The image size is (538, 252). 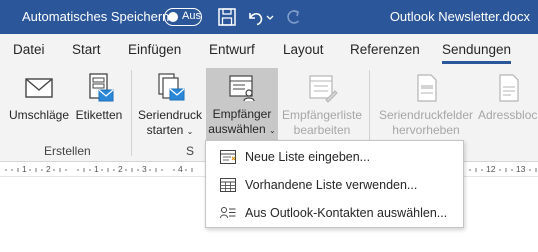 I want to click on address-block-button: Adressblock, so click(x=508, y=105).